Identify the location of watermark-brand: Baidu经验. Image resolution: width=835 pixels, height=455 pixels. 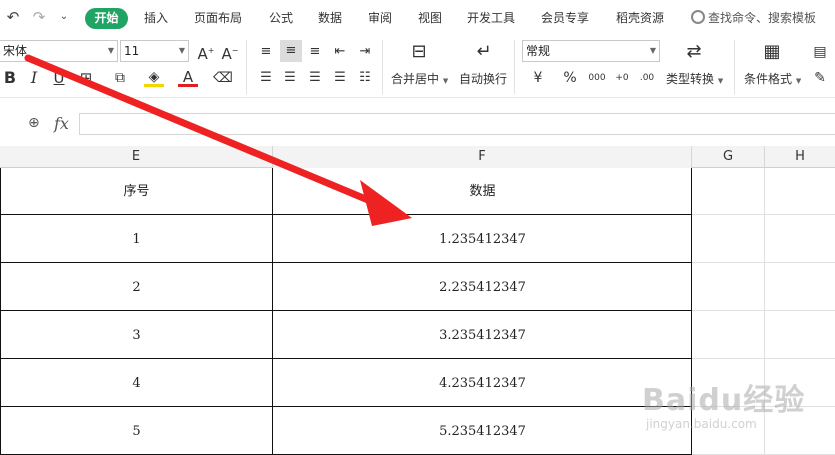
(724, 400).